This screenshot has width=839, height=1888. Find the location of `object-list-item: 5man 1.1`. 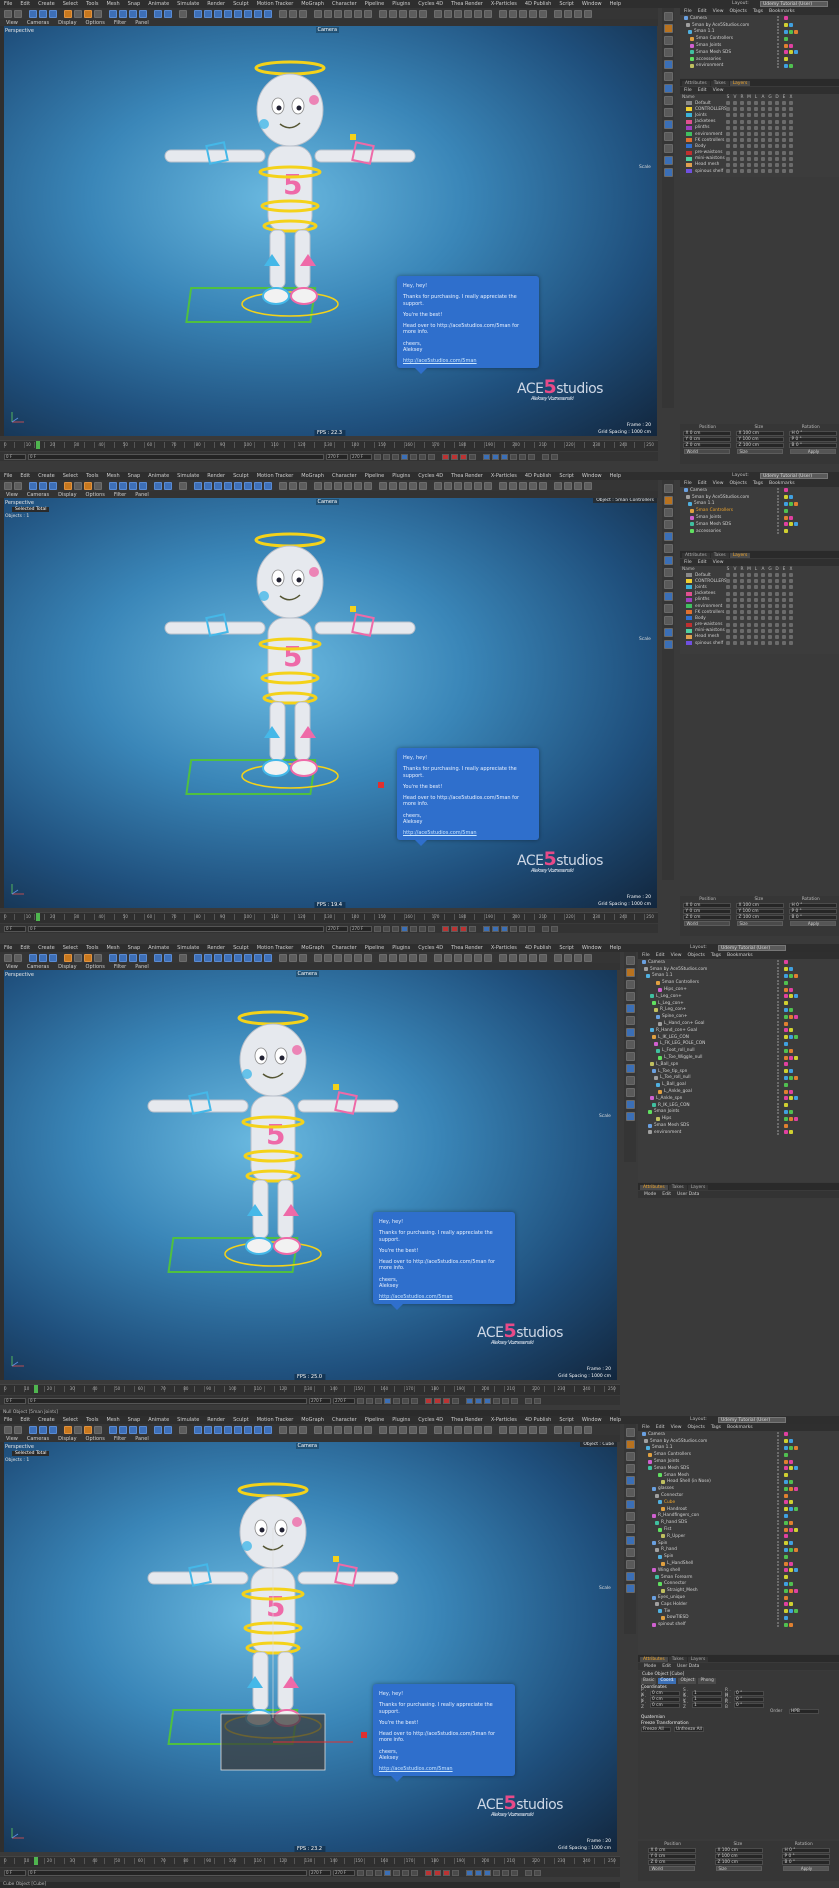

object-list-item: 5man 1.1 is located at coordinates (759, 32).